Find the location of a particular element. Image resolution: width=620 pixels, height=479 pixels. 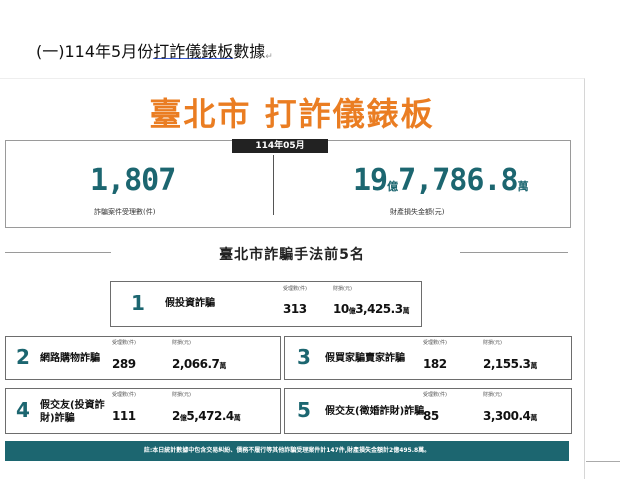

rank-number: 4 is located at coordinates (23, 410).